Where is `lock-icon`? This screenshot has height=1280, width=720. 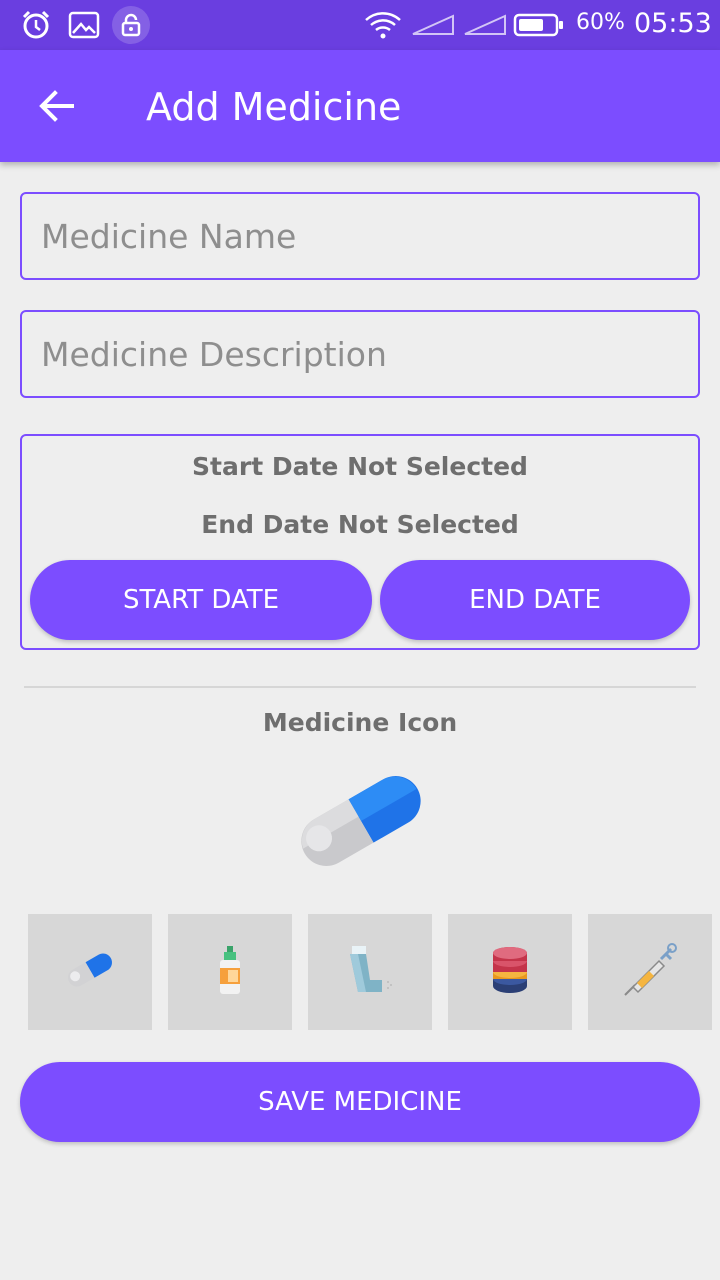 lock-icon is located at coordinates (131, 25).